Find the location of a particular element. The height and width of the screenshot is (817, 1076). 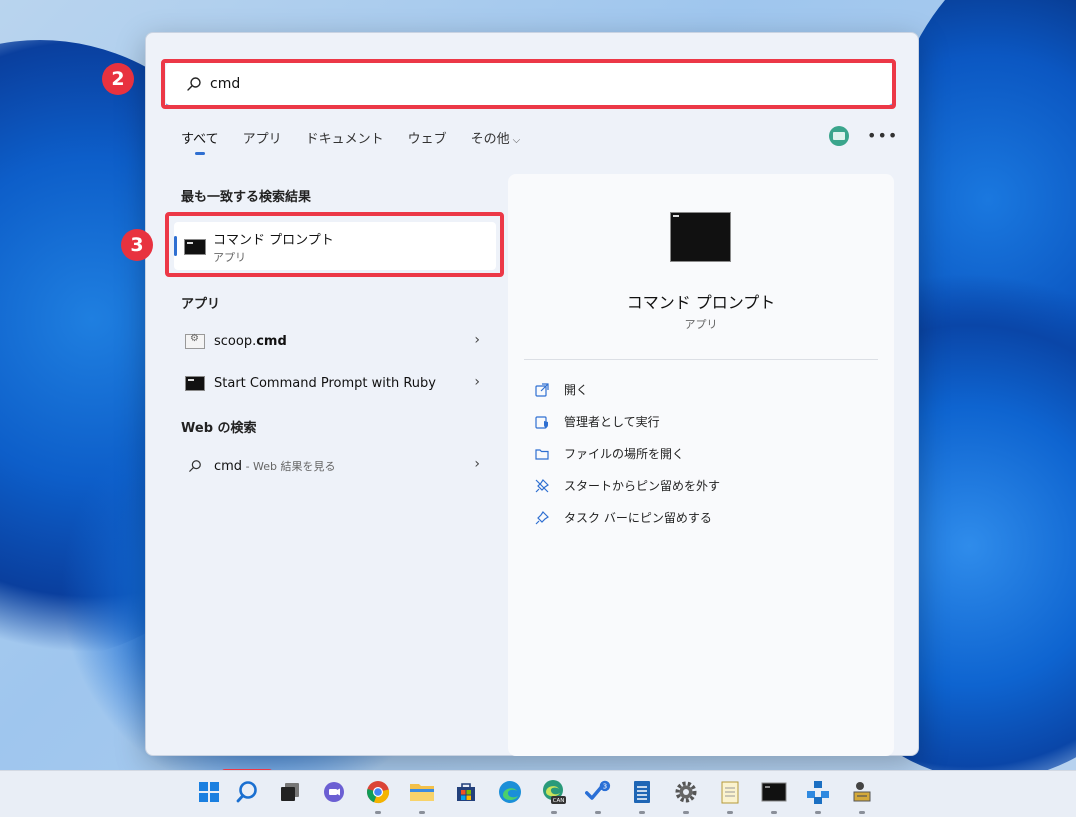

open-icon is located at coordinates (542, 389).